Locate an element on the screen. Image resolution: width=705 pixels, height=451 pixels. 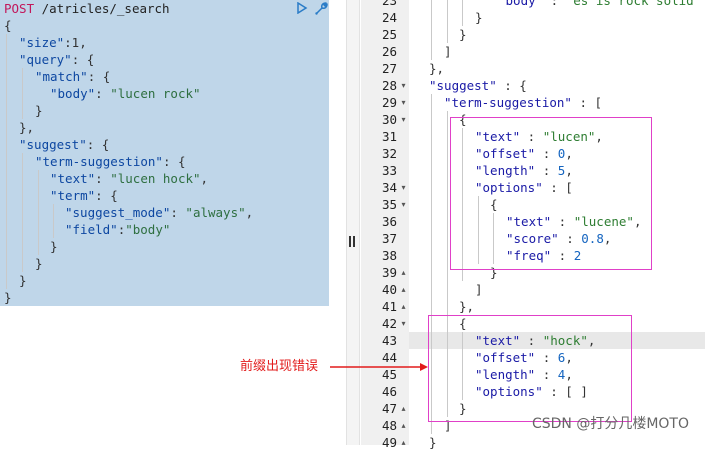
request-line: "suggest": { is located at coordinates (64, 144).